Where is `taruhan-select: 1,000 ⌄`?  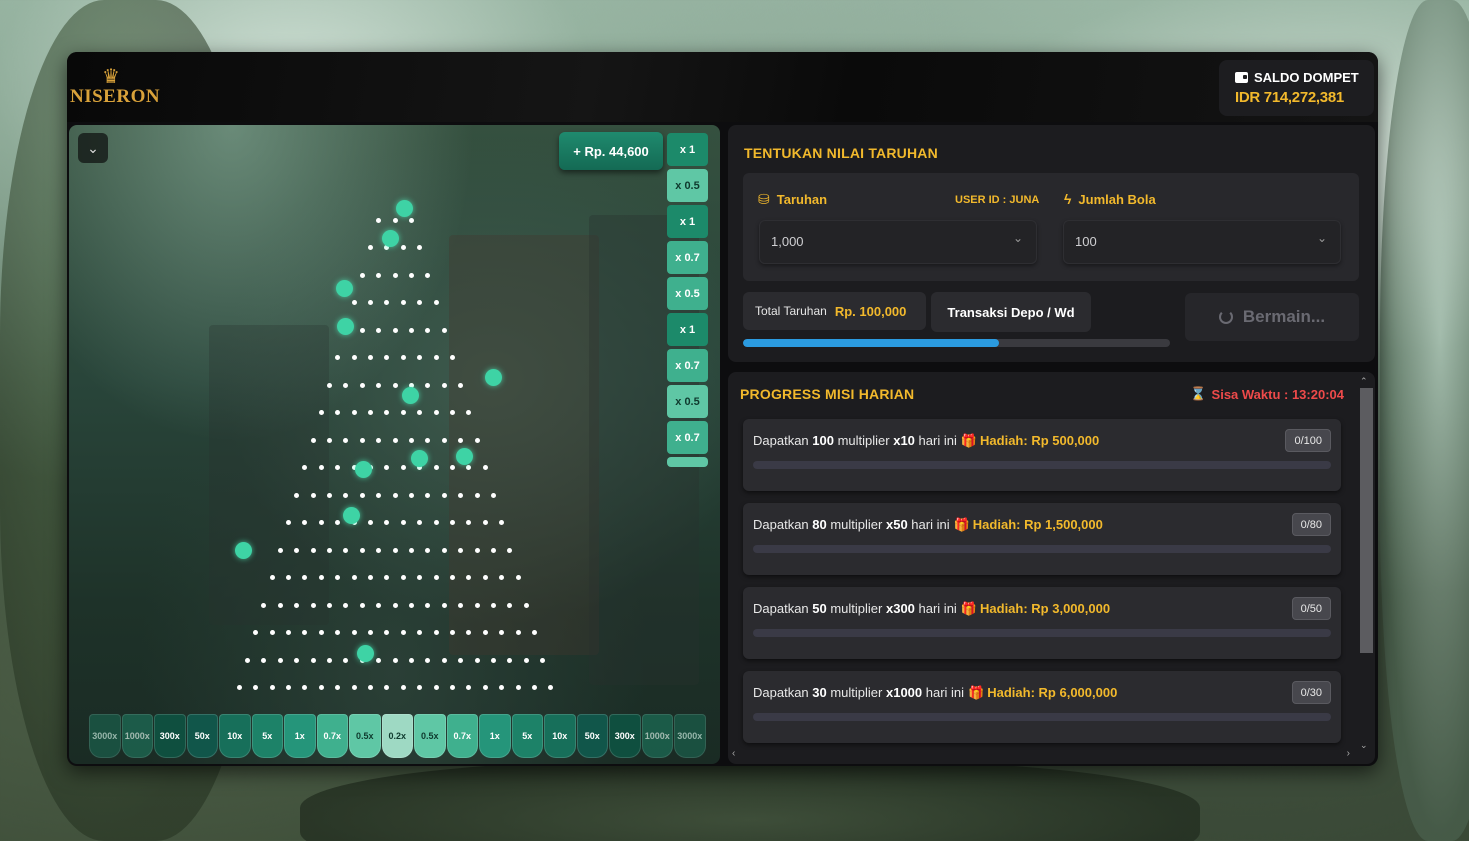
taruhan-select: 1,000 ⌄ is located at coordinates (898, 242).